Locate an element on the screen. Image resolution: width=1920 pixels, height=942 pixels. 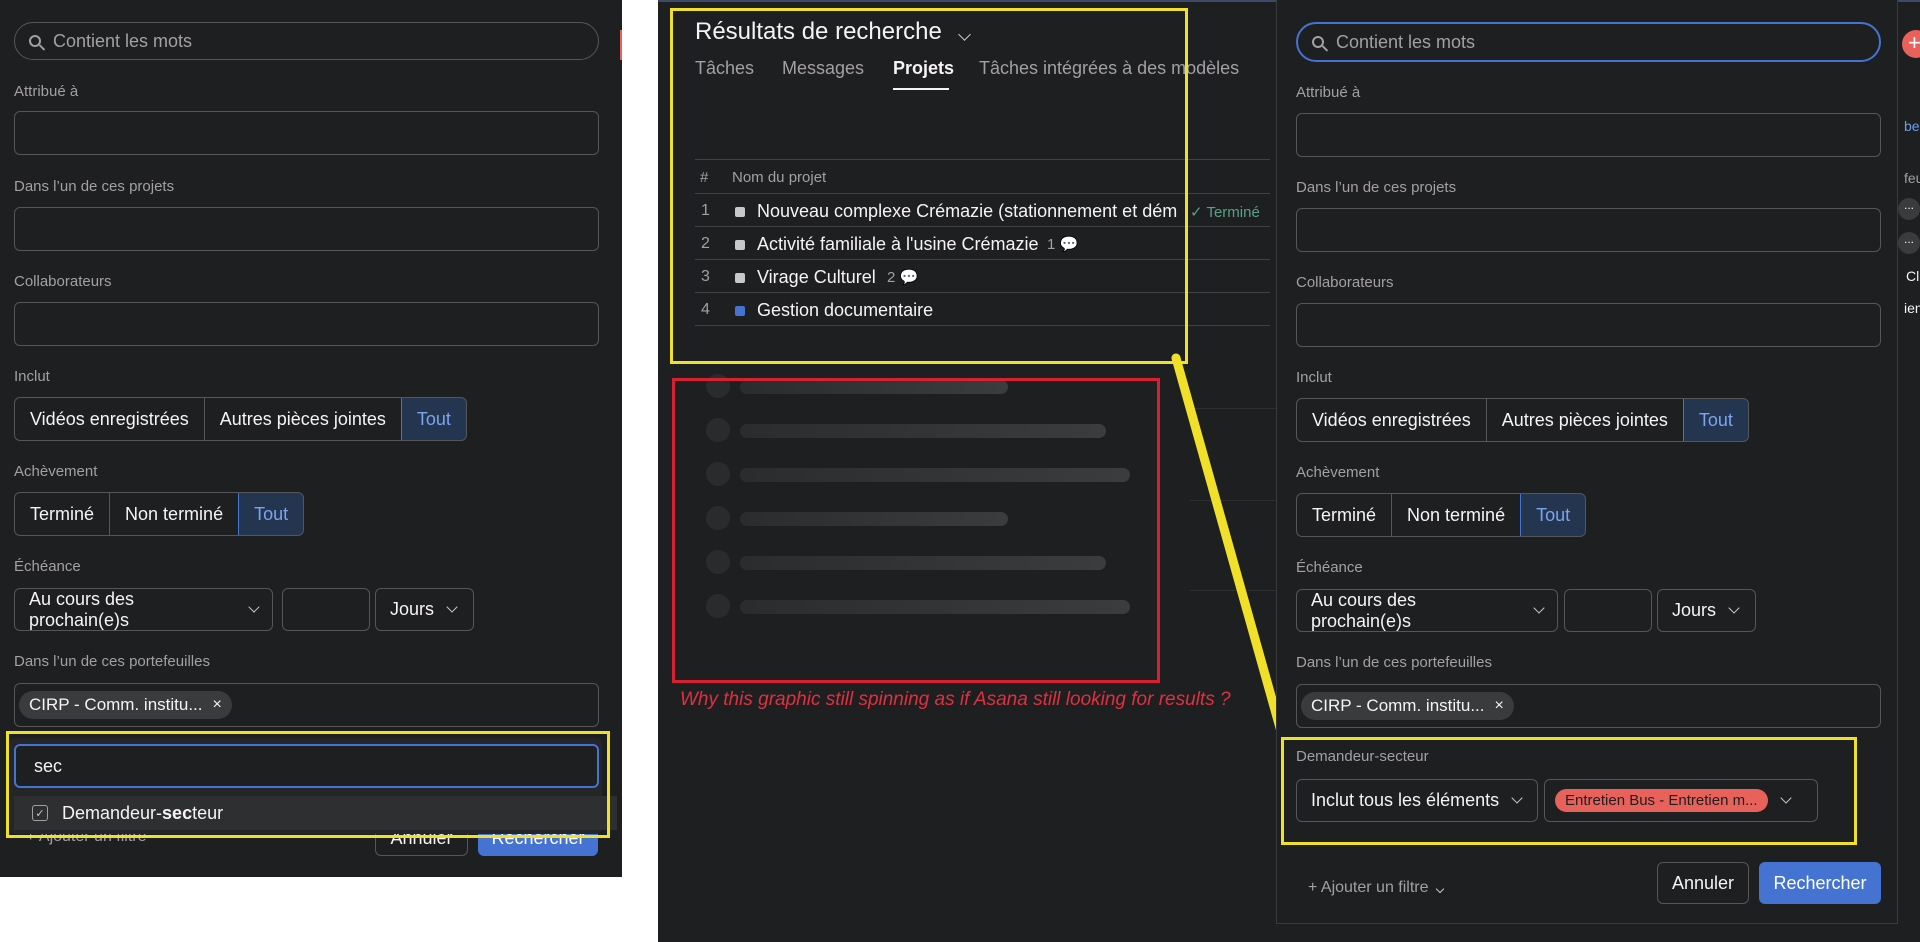
projects-field is located at coordinates (1588, 230).